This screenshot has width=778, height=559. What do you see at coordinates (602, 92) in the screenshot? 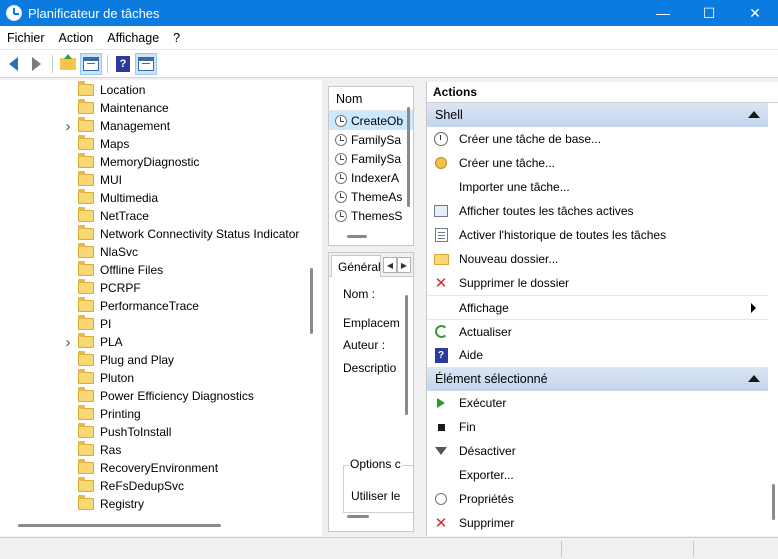
I see `actions-header: Actions` at bounding box center [602, 92].